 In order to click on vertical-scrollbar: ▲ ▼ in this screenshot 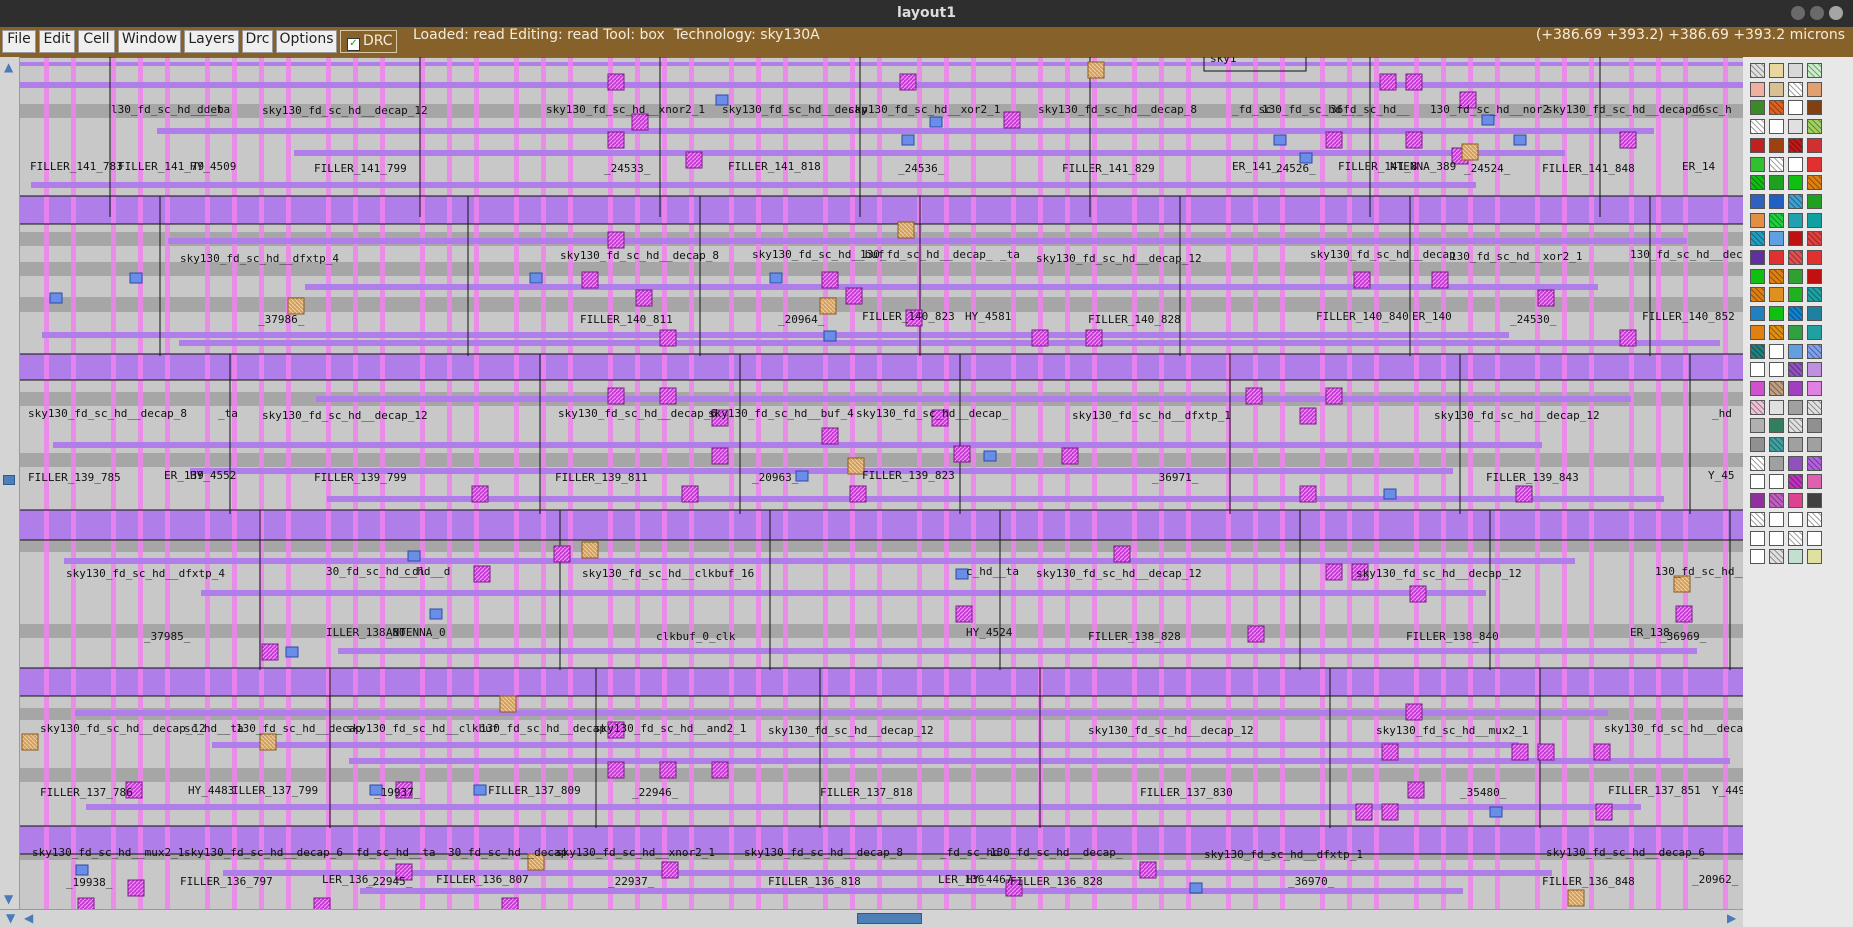, I will do `click(10, 483)`.